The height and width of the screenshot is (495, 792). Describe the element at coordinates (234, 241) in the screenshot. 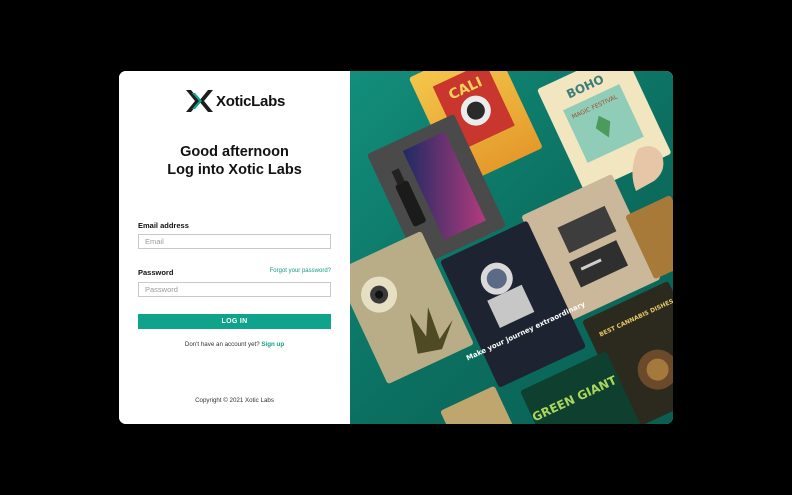

I see `email-field` at that location.